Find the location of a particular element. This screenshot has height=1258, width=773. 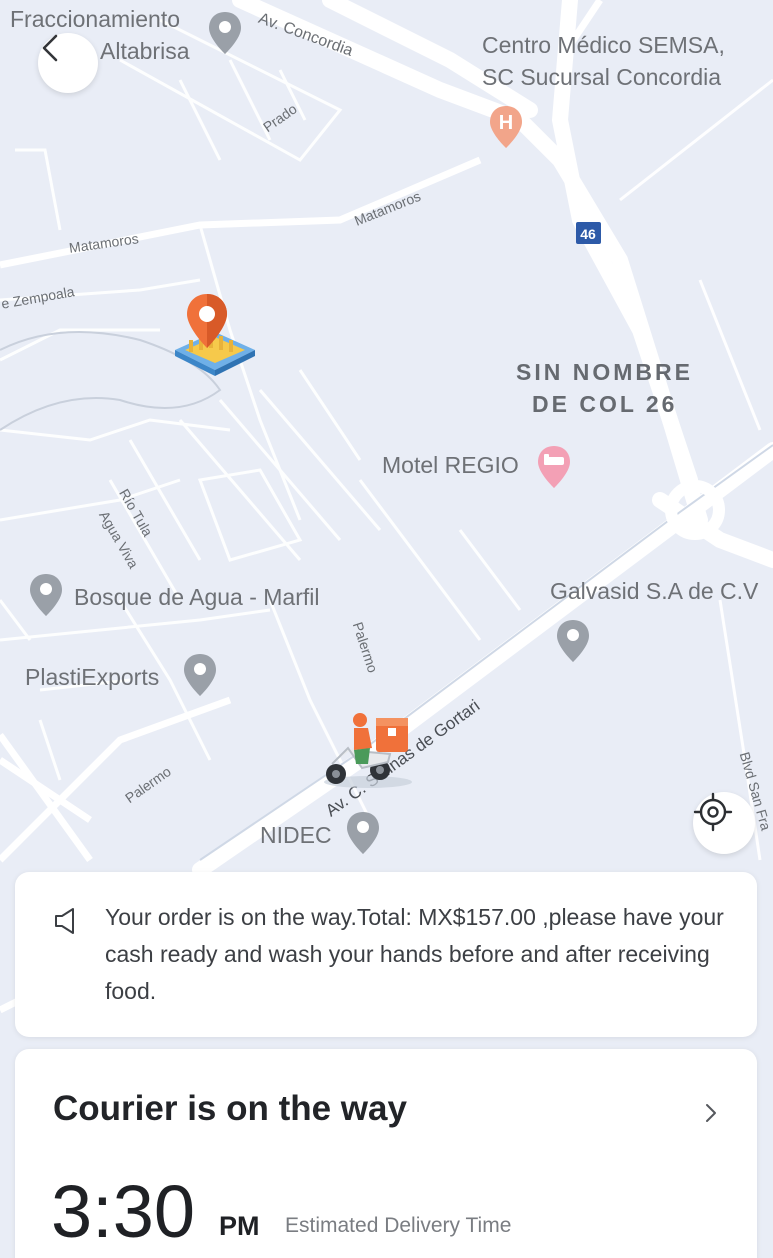

region-label-de-col: DE COL 26 is located at coordinates (605, 404).